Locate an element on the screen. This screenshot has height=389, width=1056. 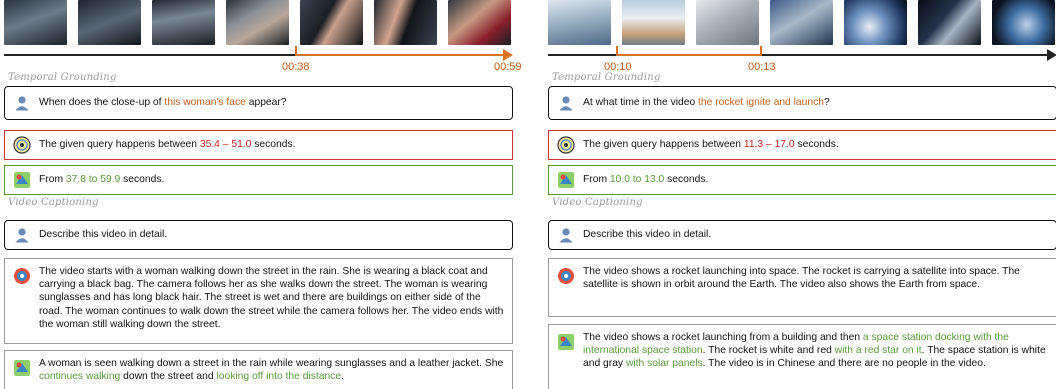
timeline-start-label: 00:38 is located at coordinates (296, 67).